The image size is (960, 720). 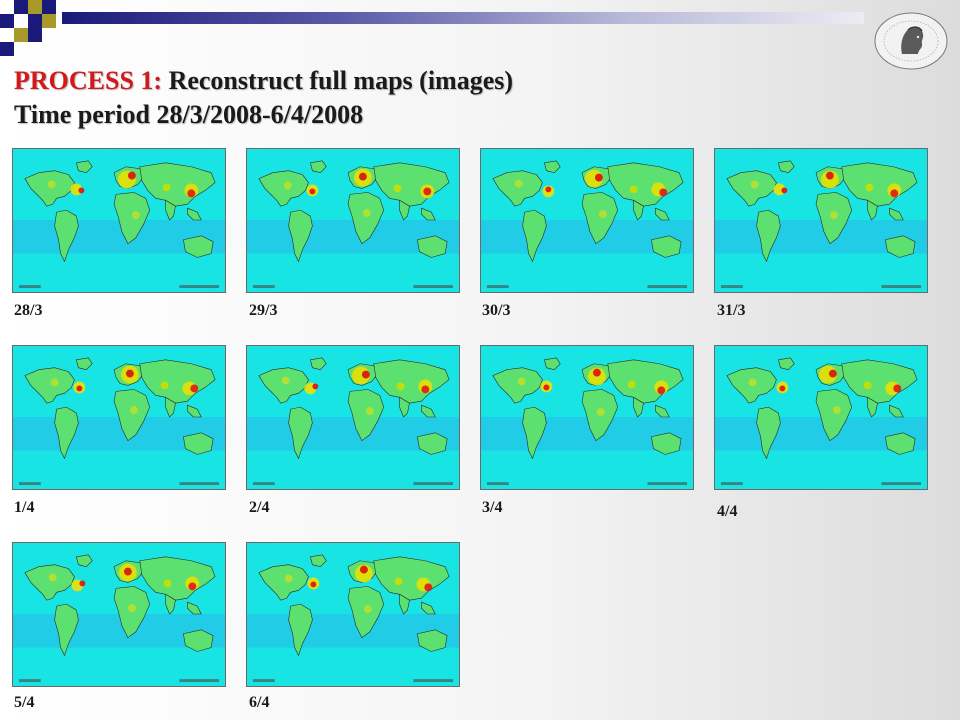 I want to click on map-date-label: 30/3, so click(x=496, y=310).